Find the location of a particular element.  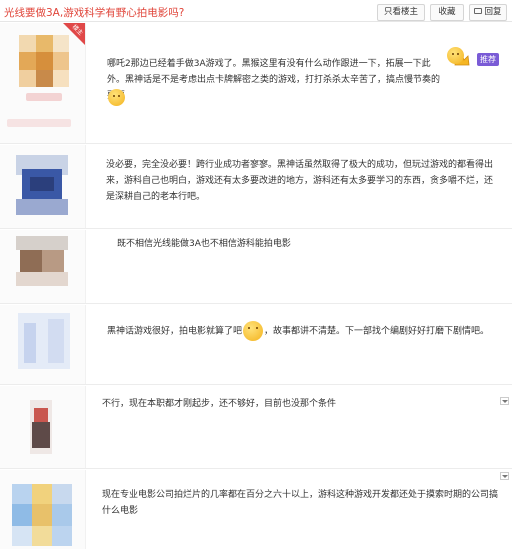

reply-label: 回复 is located at coordinates (493, 12).